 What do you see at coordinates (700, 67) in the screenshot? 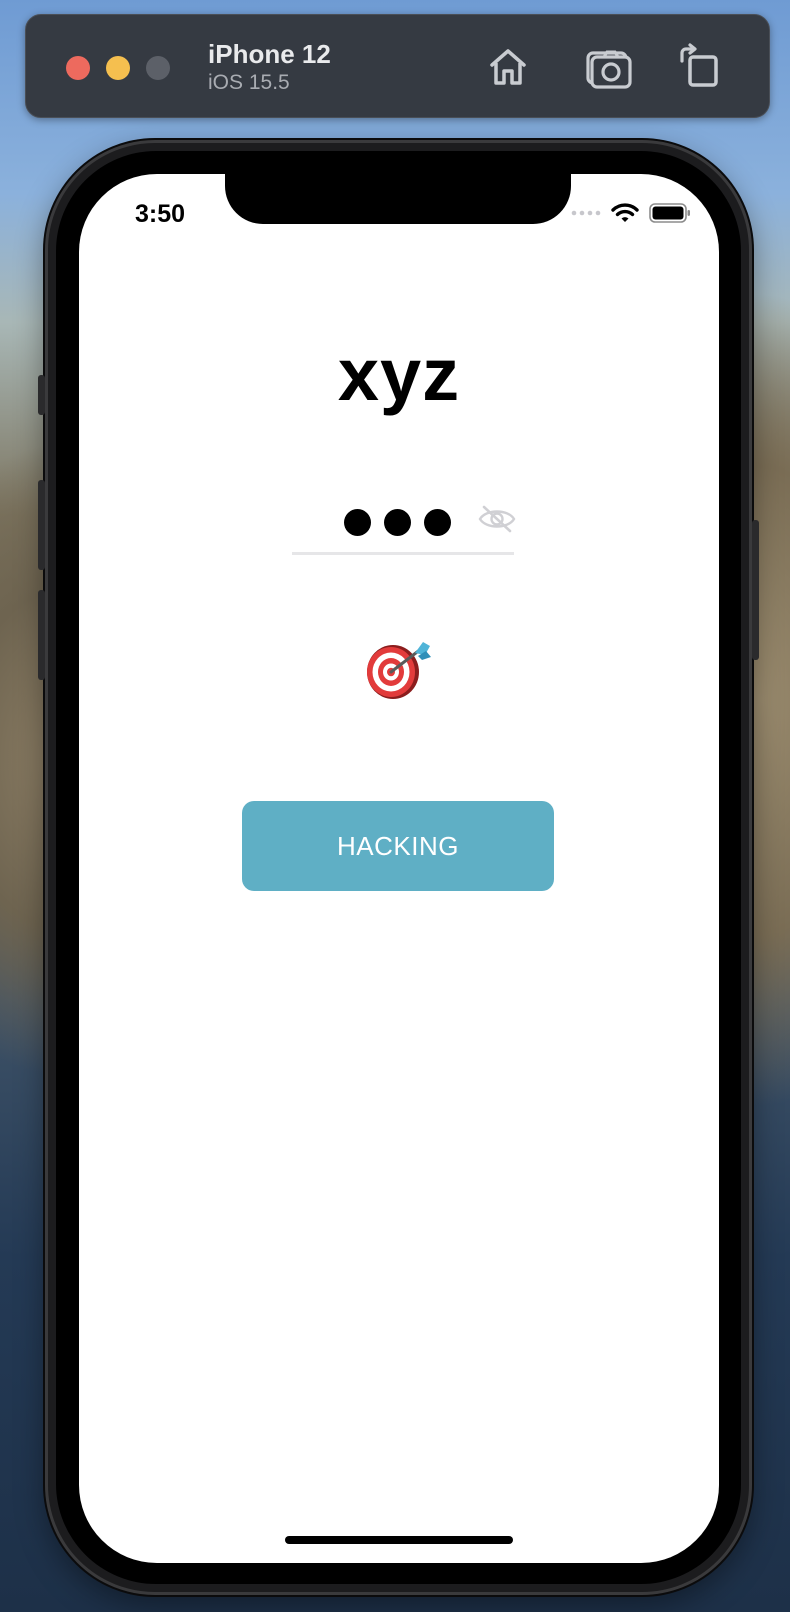
I see `rotate-icon` at bounding box center [700, 67].